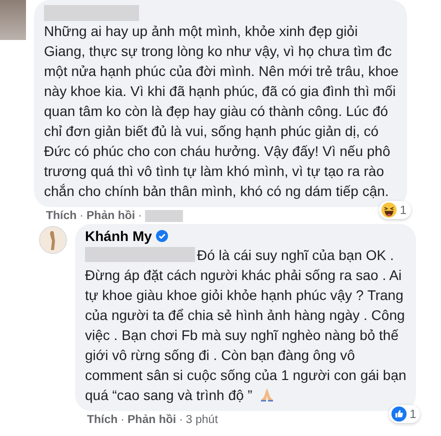 The image size is (441, 436). What do you see at coordinates (118, 236) in the screenshot?
I see `author-name: Khánh My` at bounding box center [118, 236].